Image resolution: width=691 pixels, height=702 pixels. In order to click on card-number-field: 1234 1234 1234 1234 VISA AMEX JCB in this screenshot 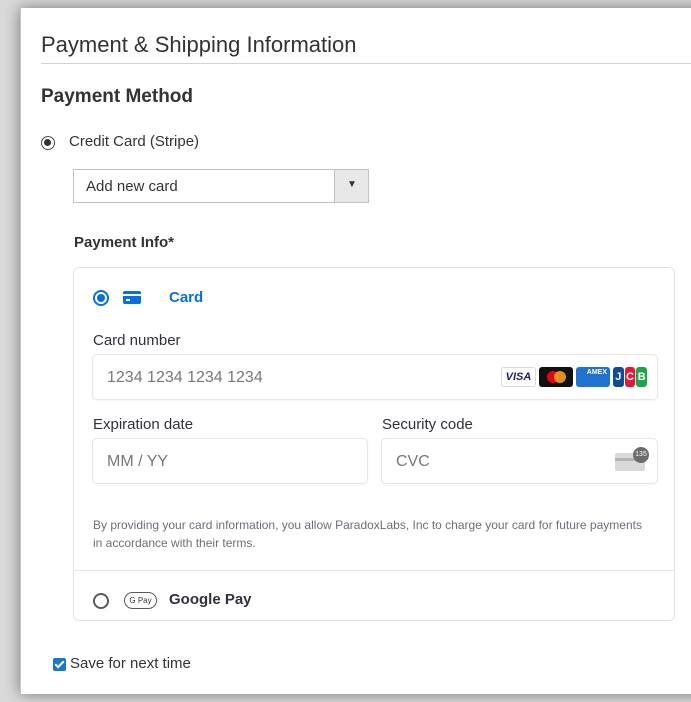, I will do `click(375, 377)`.